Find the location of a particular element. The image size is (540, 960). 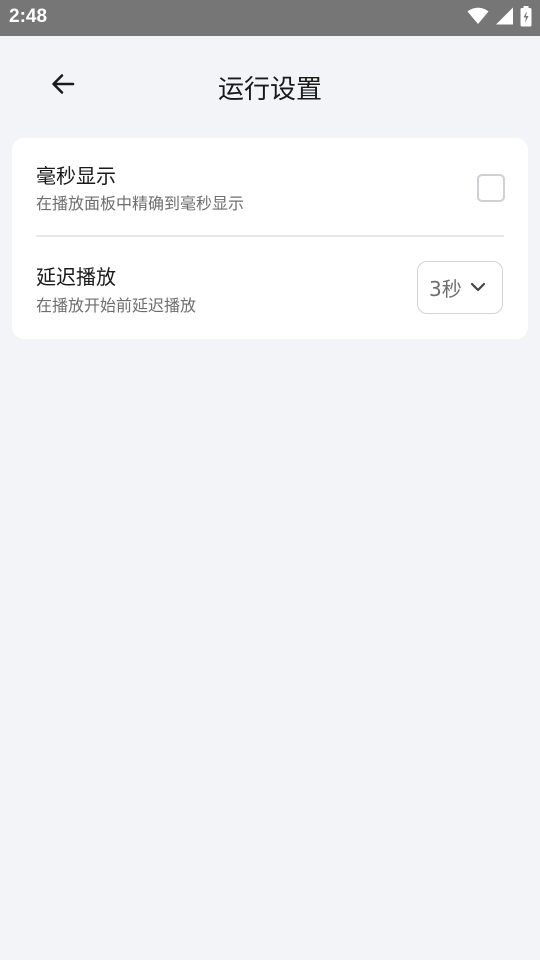

setting-description: 在播放开始前延迟播放 is located at coordinates (116, 305).